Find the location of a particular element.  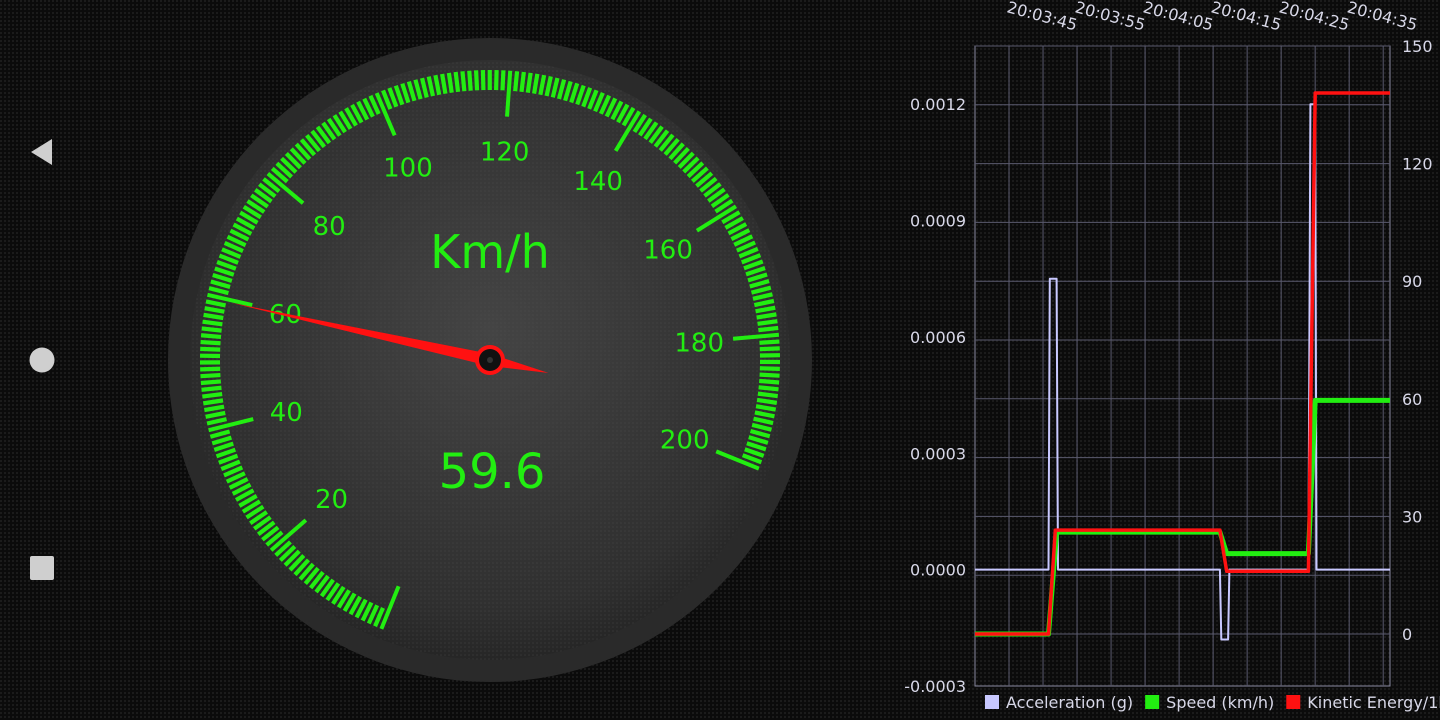

chart-left-tick-label: -0.0003 is located at coordinates (935, 686).